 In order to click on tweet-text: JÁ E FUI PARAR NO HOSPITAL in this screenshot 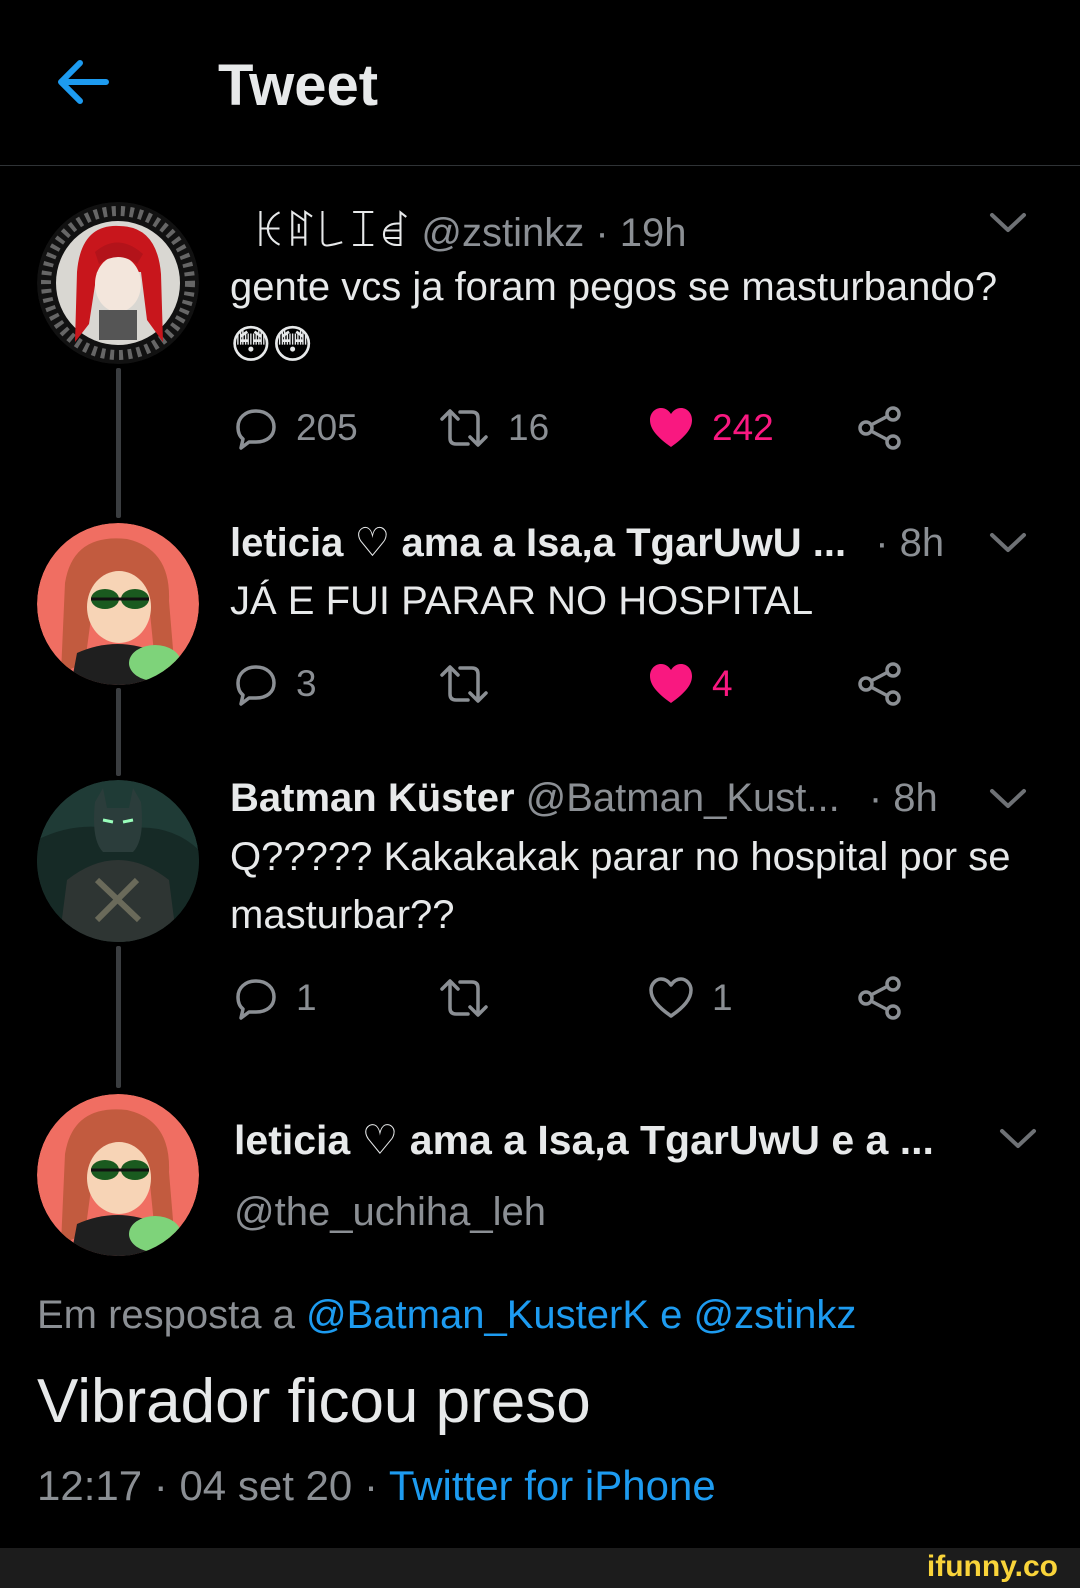, I will do `click(522, 601)`.